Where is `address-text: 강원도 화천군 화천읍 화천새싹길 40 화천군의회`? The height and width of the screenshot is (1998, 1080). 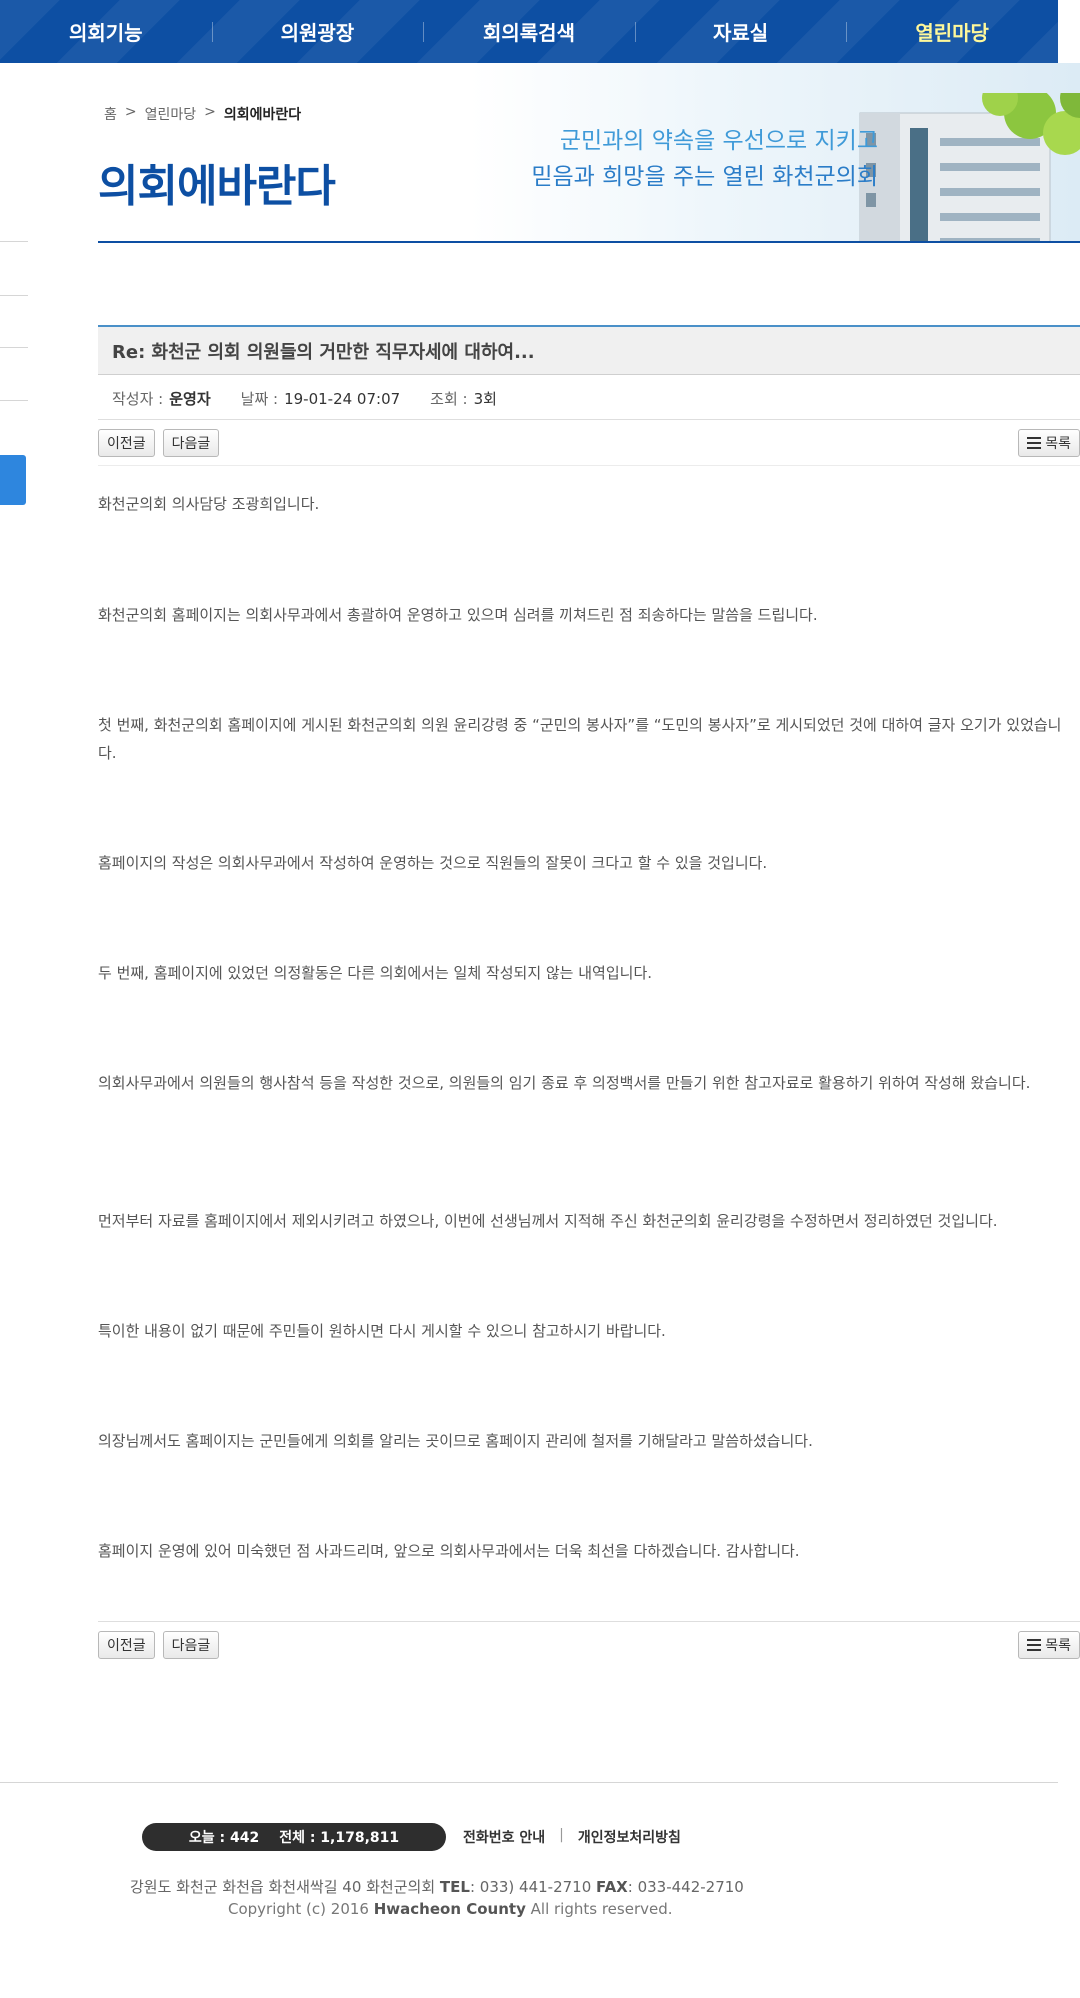
address-text: 강원도 화천군 화천읍 화천새싹길 40 화천군의회 is located at coordinates (283, 1887).